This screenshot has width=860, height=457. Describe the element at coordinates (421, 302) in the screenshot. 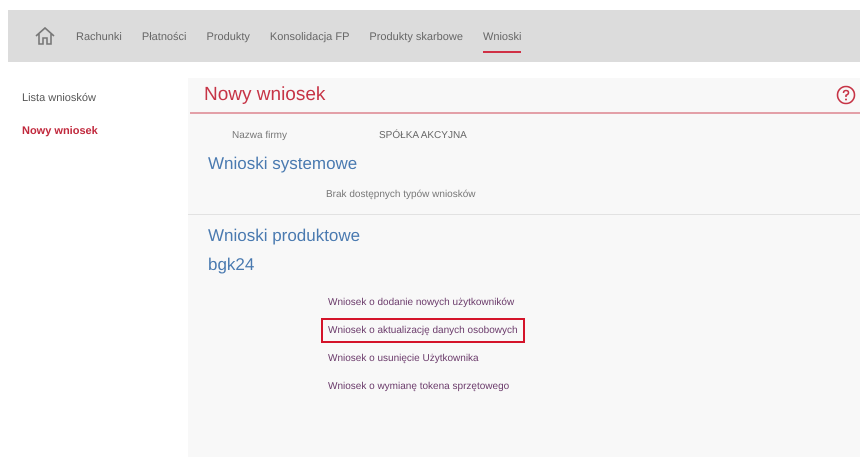

I see `request-link: Wniosek o dodanie nowych użytkowników` at that location.